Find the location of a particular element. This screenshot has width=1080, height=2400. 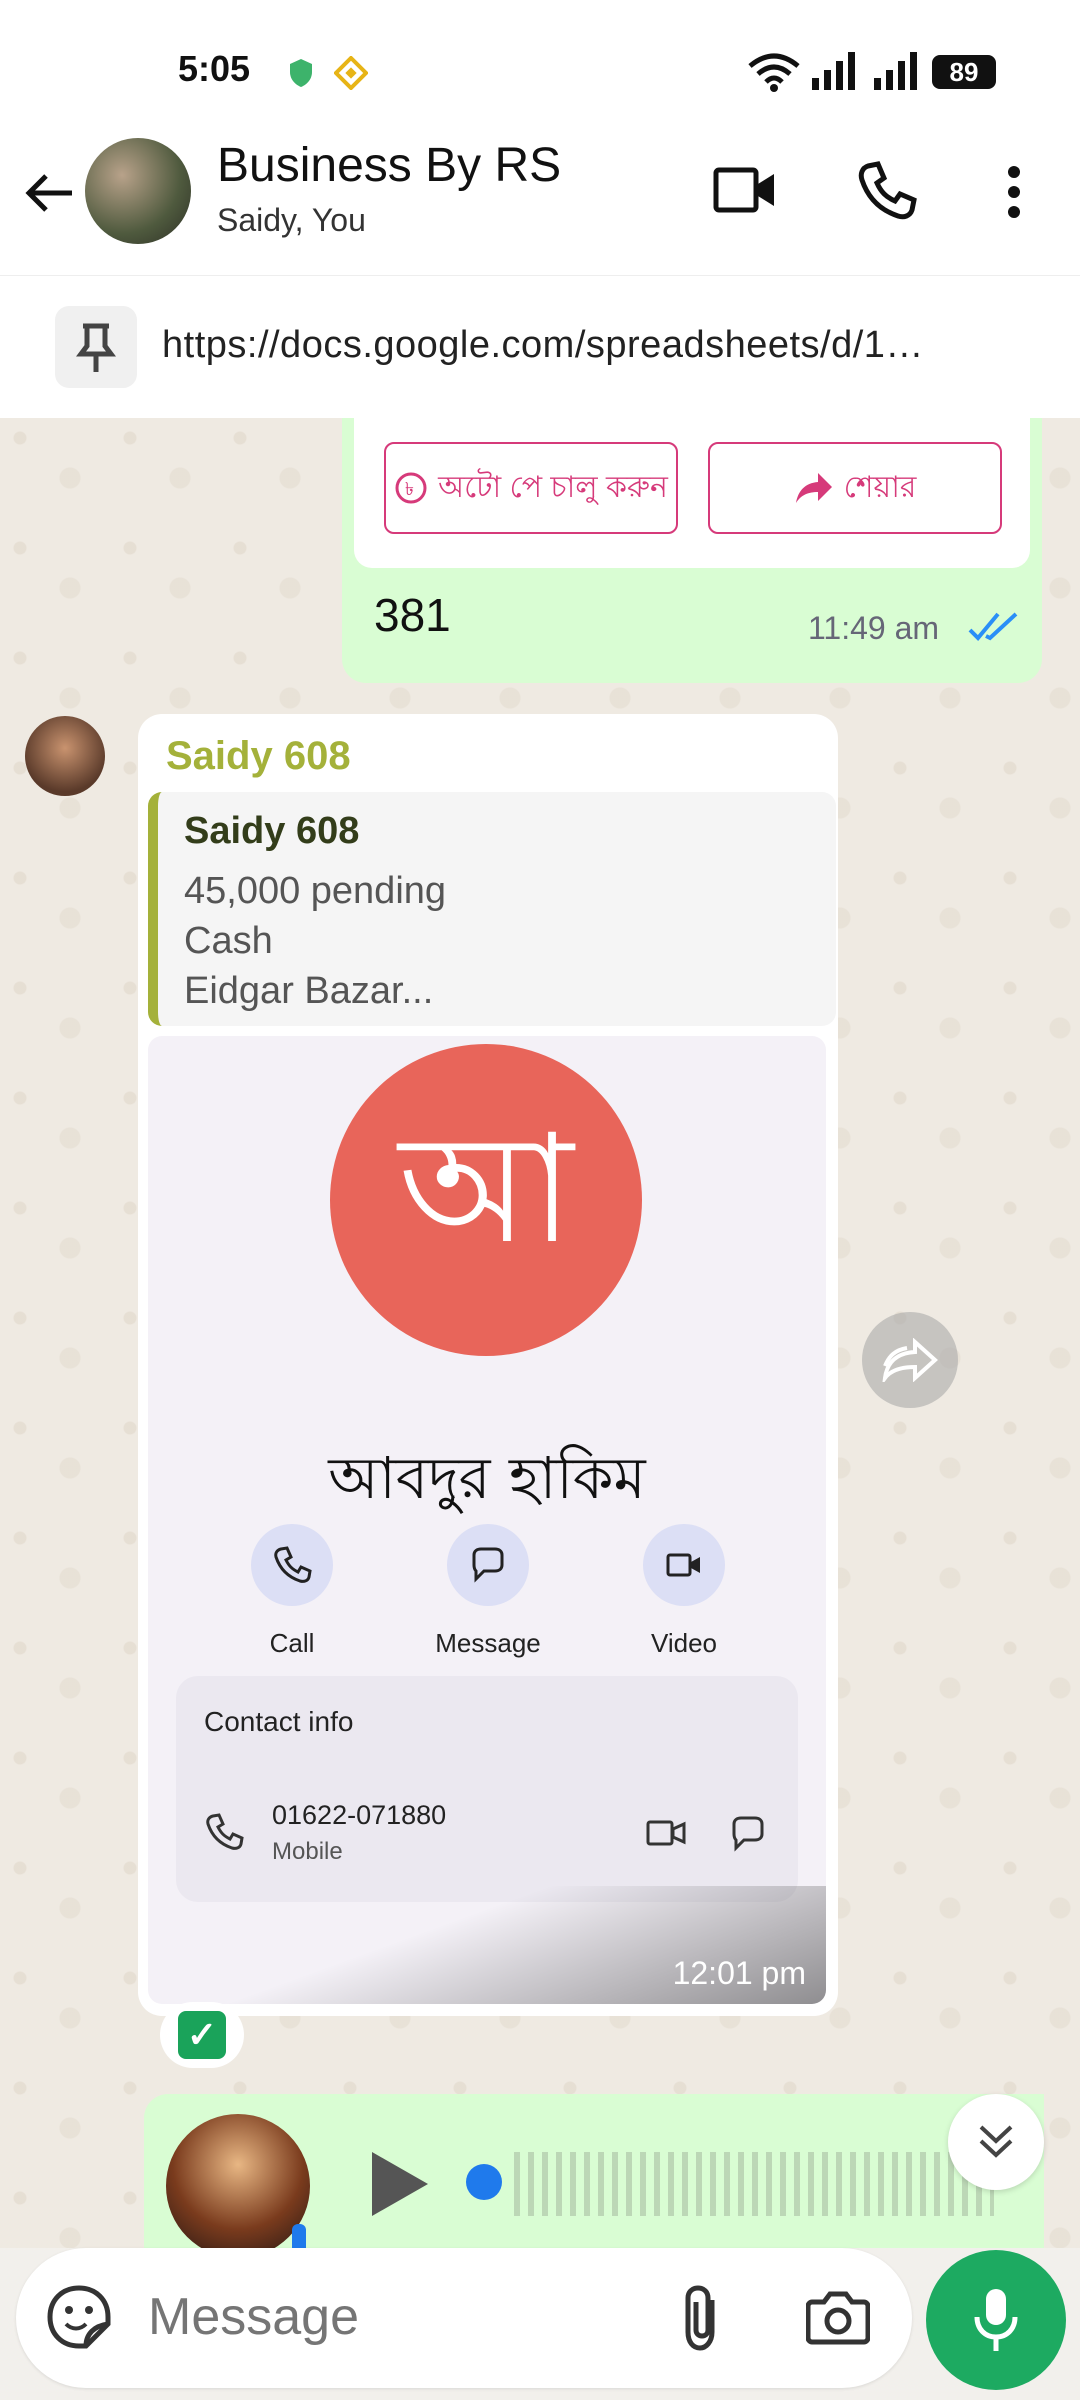

double-tick-icon is located at coordinates (994, 627).